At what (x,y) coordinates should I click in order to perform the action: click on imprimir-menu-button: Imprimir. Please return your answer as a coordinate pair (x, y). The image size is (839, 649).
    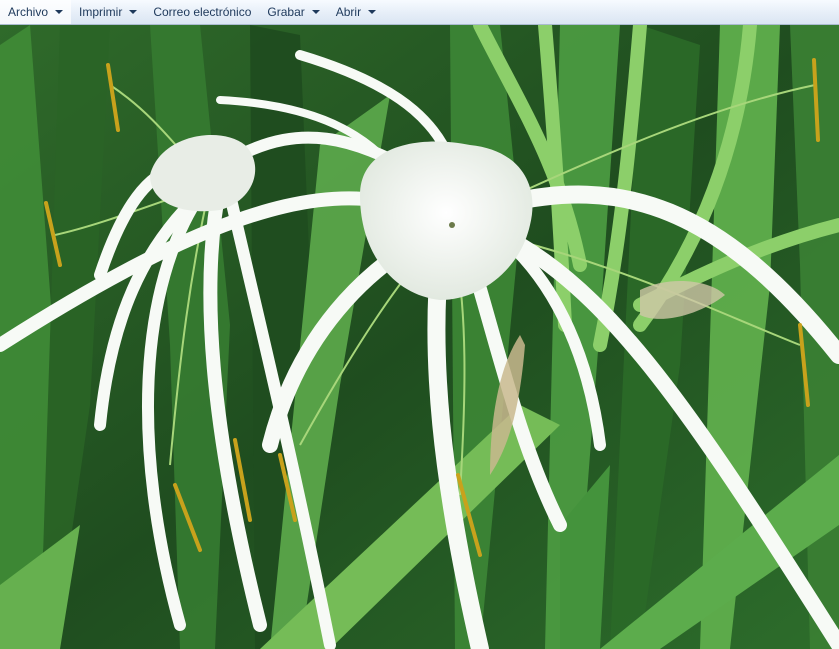
    Looking at the image, I should click on (108, 12).